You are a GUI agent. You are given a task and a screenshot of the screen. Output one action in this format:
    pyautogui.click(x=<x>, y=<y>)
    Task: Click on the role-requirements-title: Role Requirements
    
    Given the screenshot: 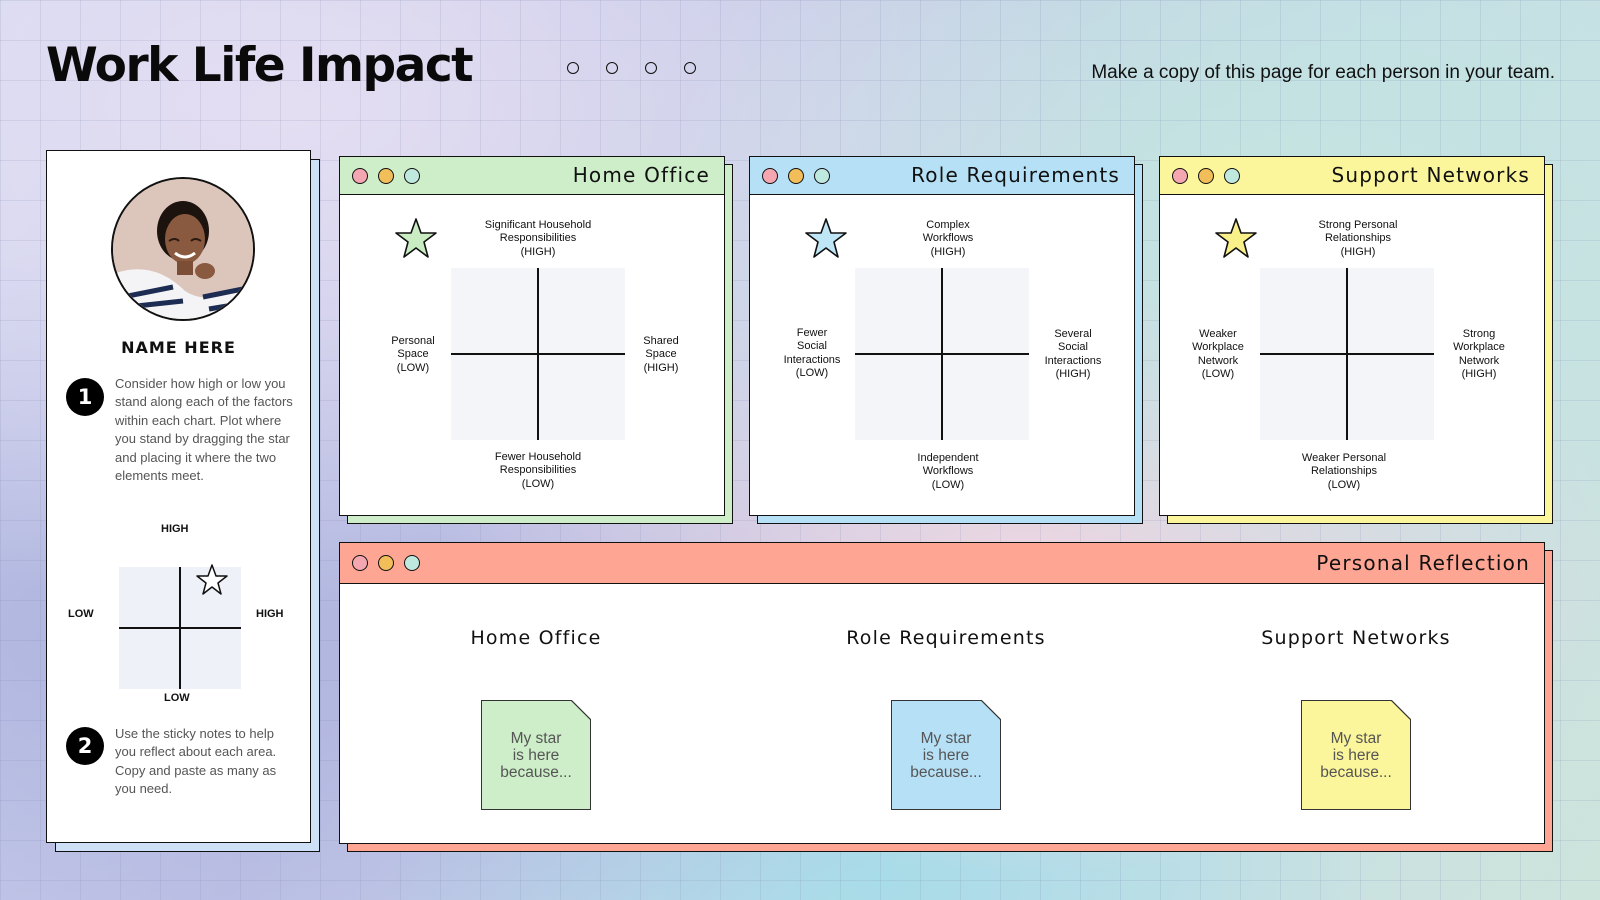 What is the action you would take?
    pyautogui.click(x=1015, y=175)
    